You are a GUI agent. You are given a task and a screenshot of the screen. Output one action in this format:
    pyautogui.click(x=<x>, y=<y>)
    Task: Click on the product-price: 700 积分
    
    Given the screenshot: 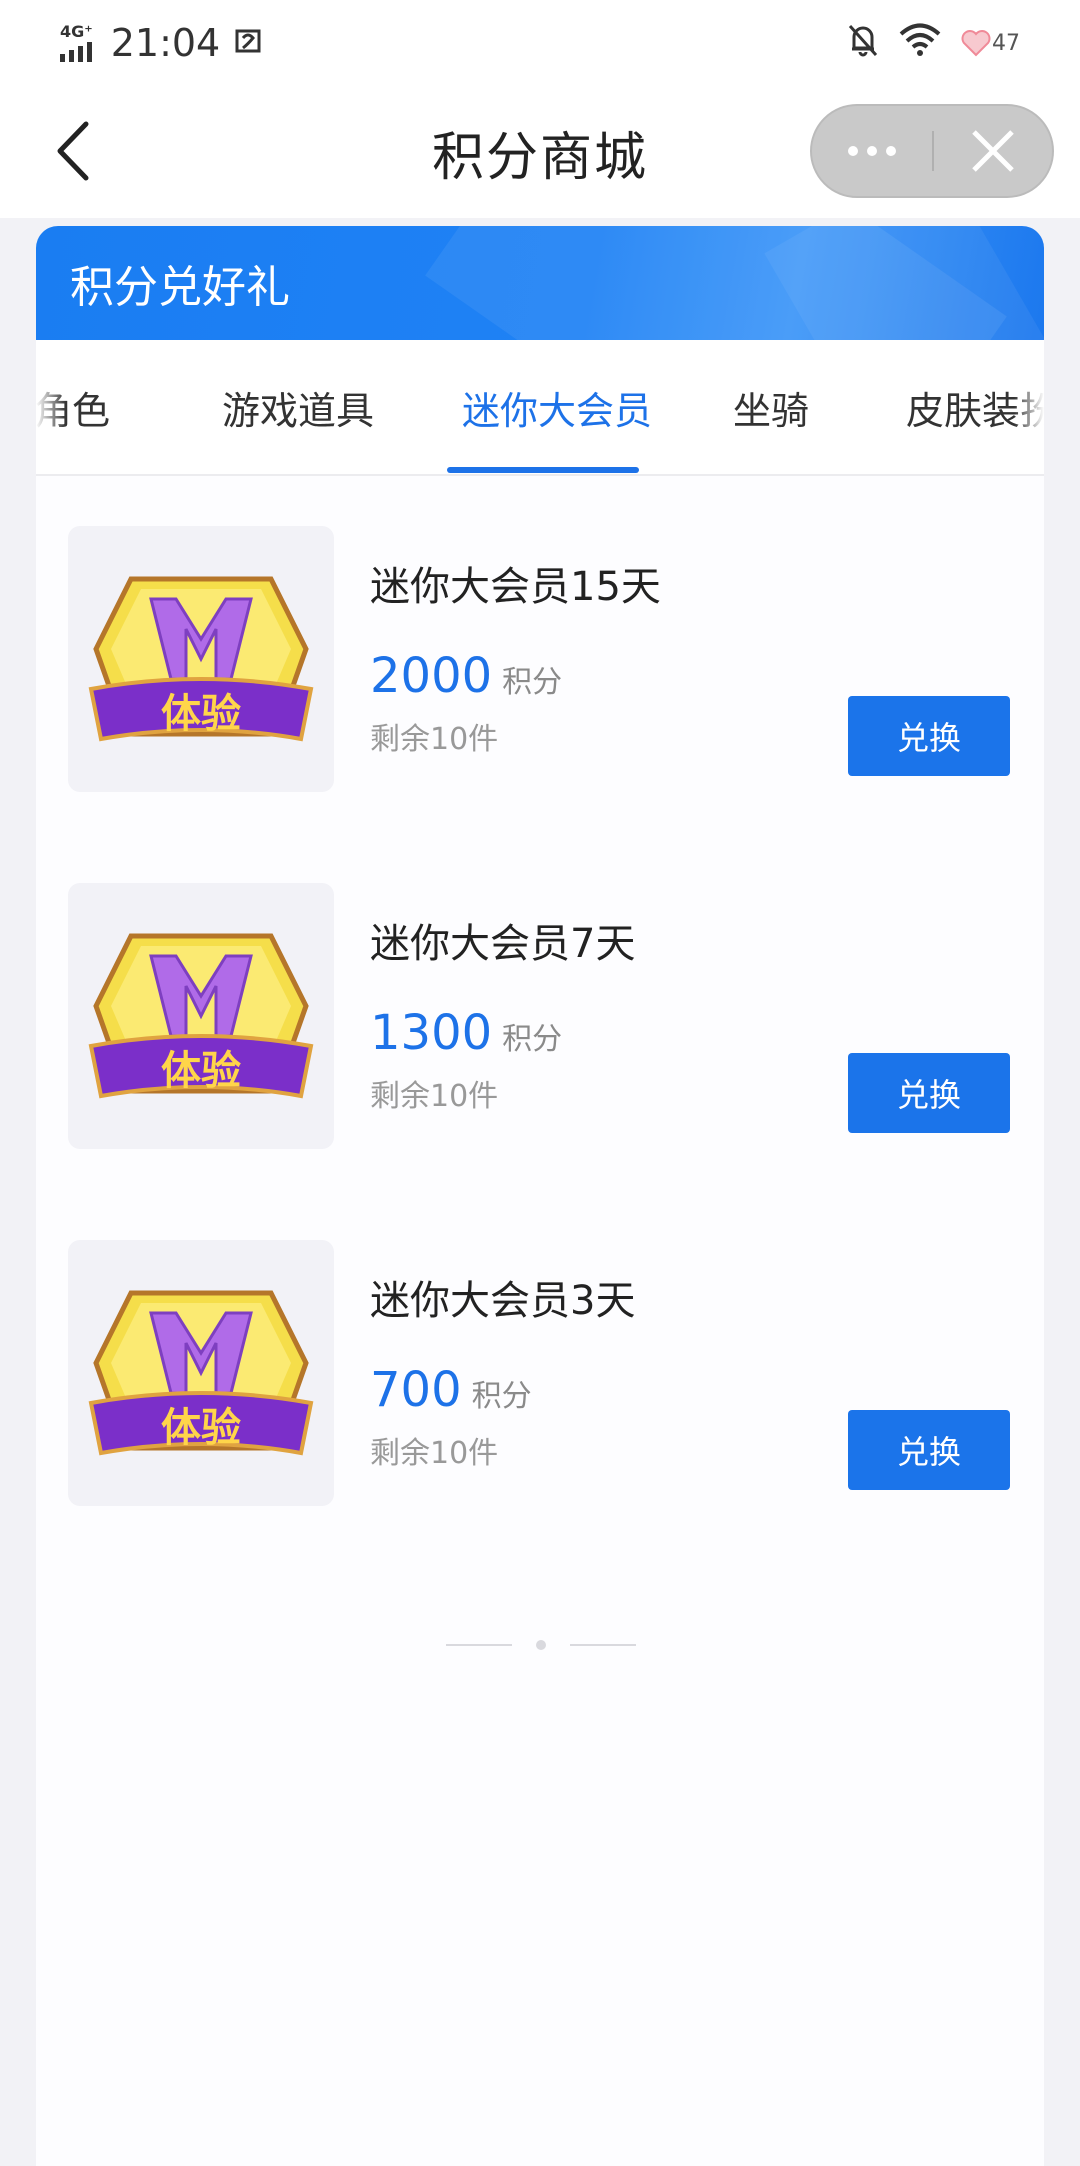 What is the action you would take?
    pyautogui.click(x=451, y=1390)
    